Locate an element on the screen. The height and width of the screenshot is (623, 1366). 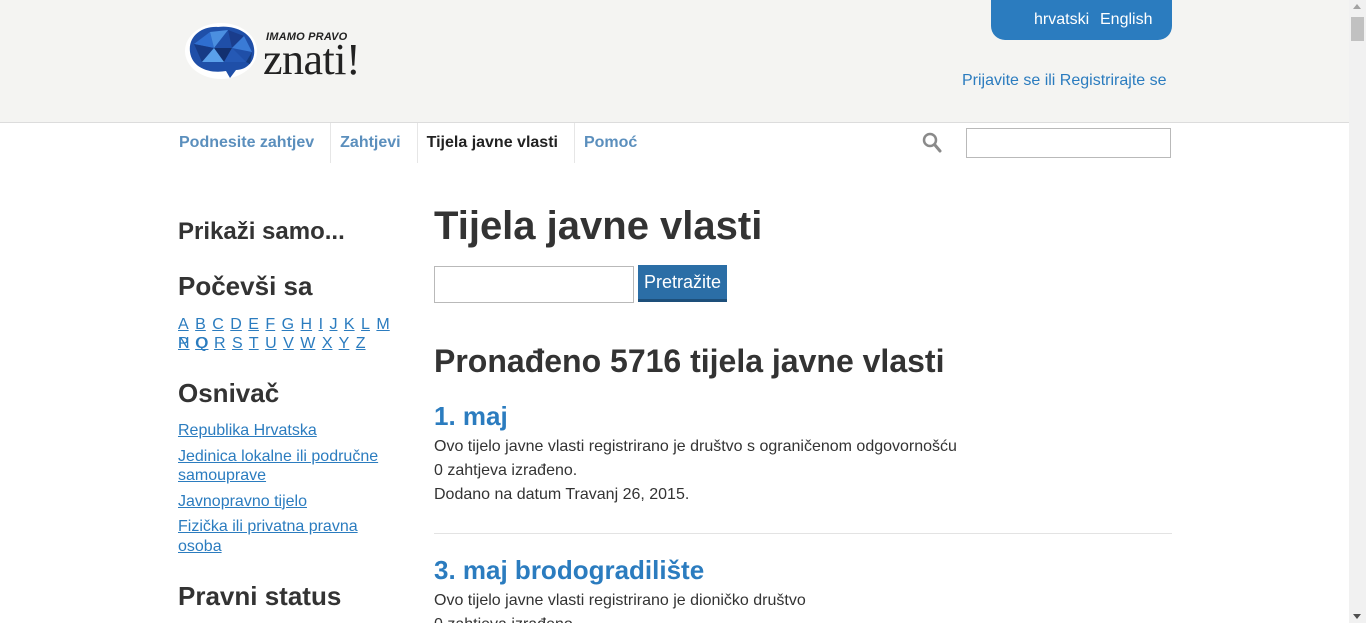
logo-wordmark: znati! is located at coordinates (312, 59).